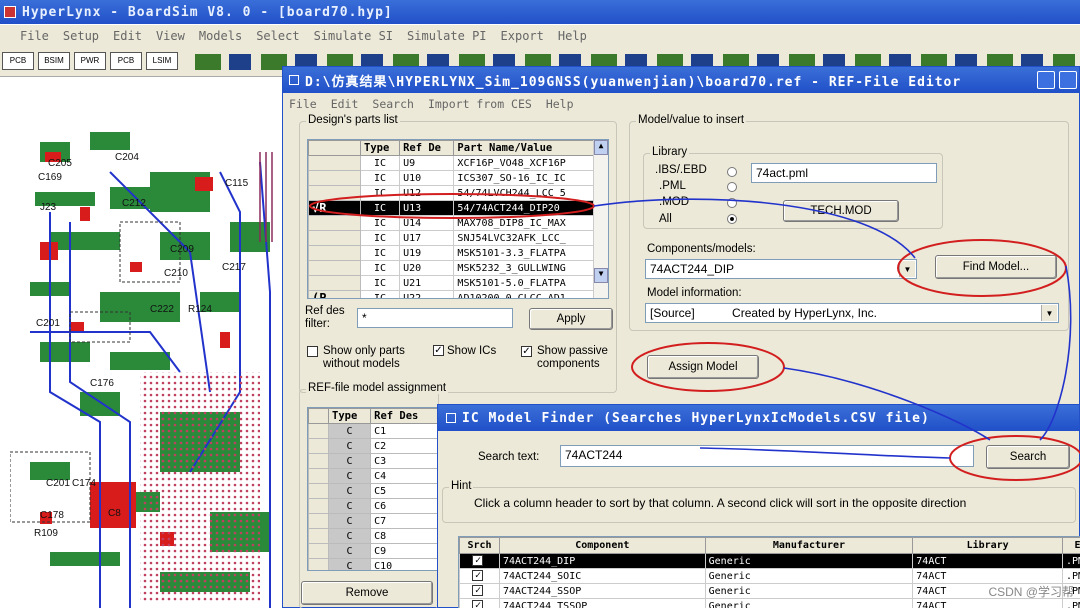 The image size is (1080, 608). What do you see at coordinates (1031, 592) in the screenshot?
I see `watermark: CSDN @学习帮` at bounding box center [1031, 592].